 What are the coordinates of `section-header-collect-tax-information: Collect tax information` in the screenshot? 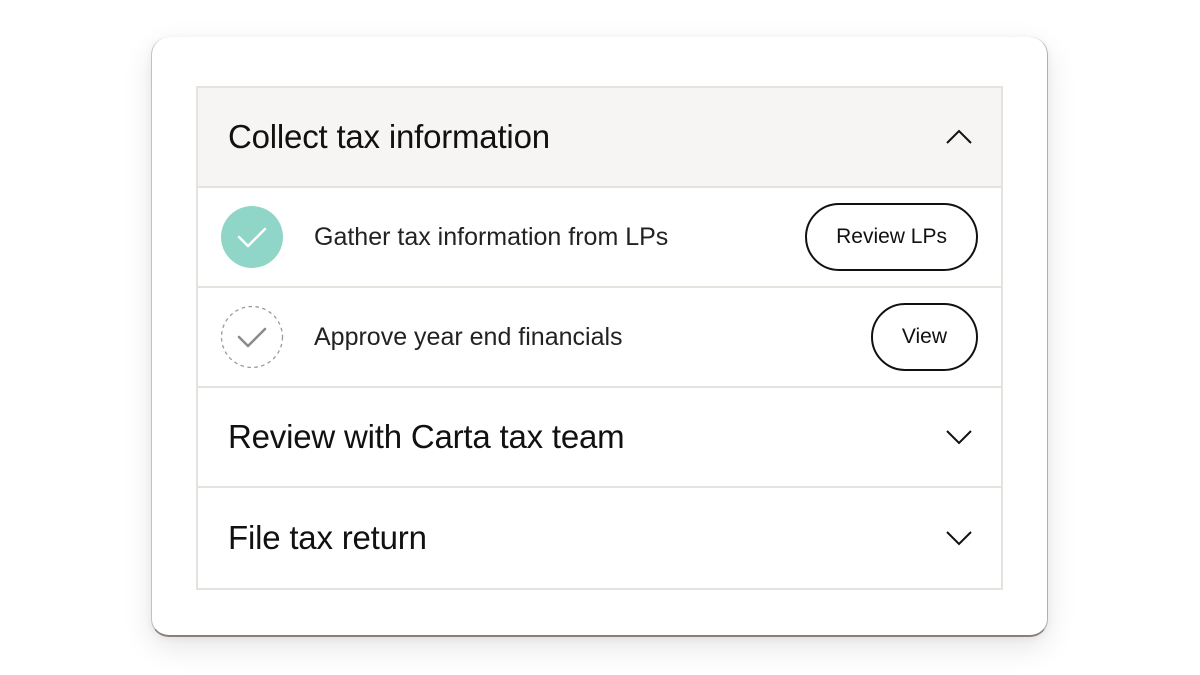 It's located at (599, 138).